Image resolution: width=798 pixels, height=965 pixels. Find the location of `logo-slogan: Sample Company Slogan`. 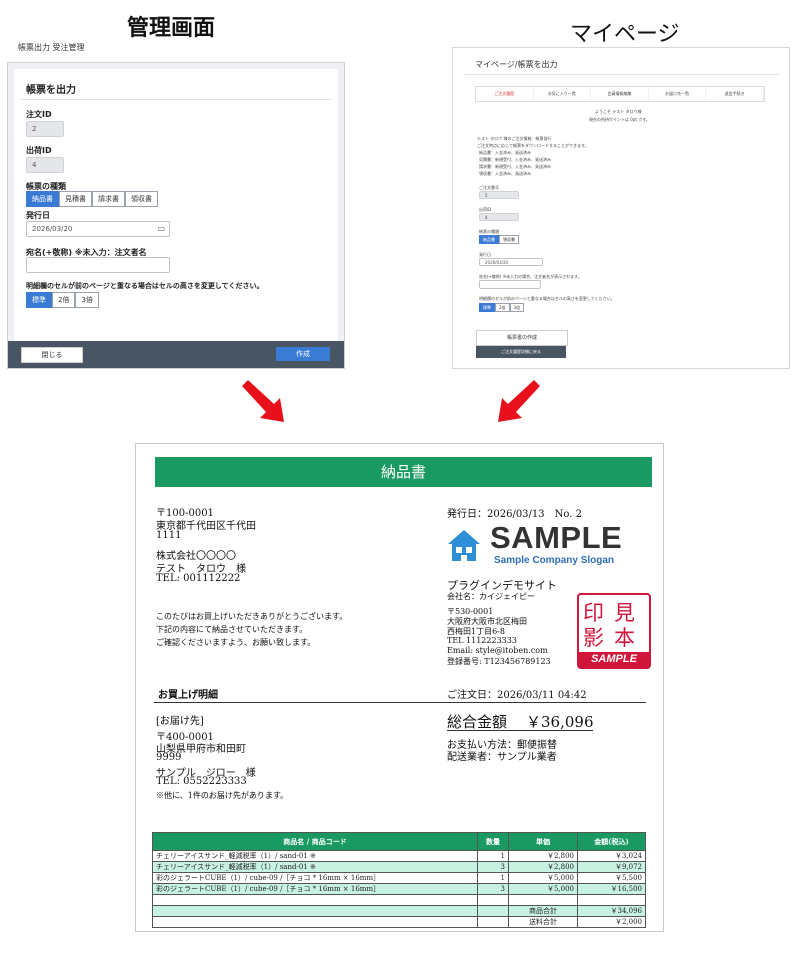

logo-slogan: Sample Company Slogan is located at coordinates (554, 560).